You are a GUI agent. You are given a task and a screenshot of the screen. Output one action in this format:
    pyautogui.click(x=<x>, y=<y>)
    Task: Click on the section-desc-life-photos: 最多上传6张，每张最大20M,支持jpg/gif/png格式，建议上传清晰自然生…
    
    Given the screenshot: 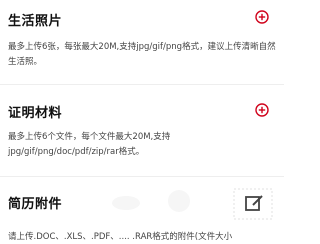 What is the action you would take?
    pyautogui.click(x=142, y=54)
    